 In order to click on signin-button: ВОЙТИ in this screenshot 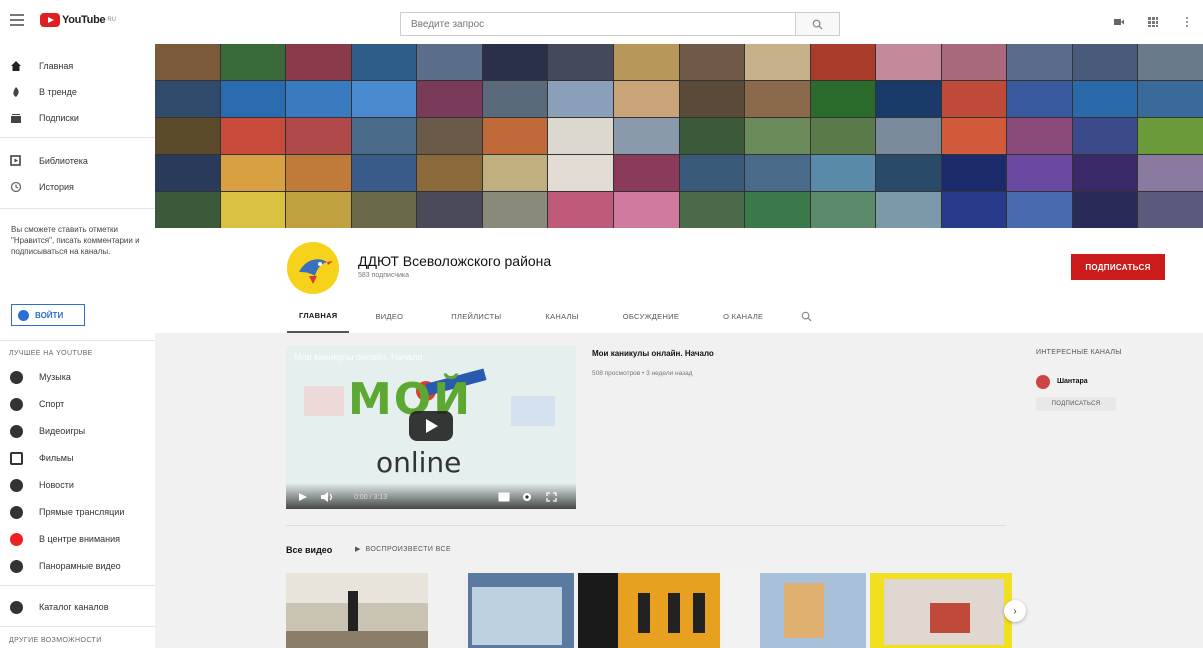, I will do `click(48, 315)`.